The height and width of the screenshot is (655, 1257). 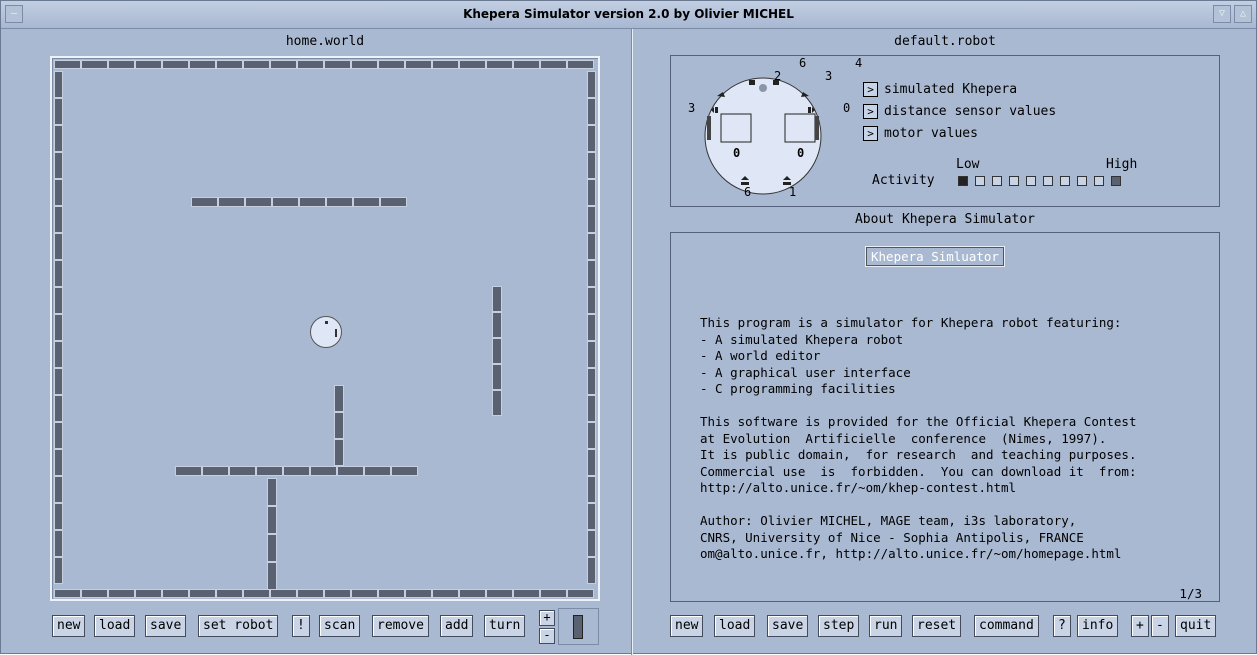 I want to click on help-button: ?, so click(x=1062, y=626).